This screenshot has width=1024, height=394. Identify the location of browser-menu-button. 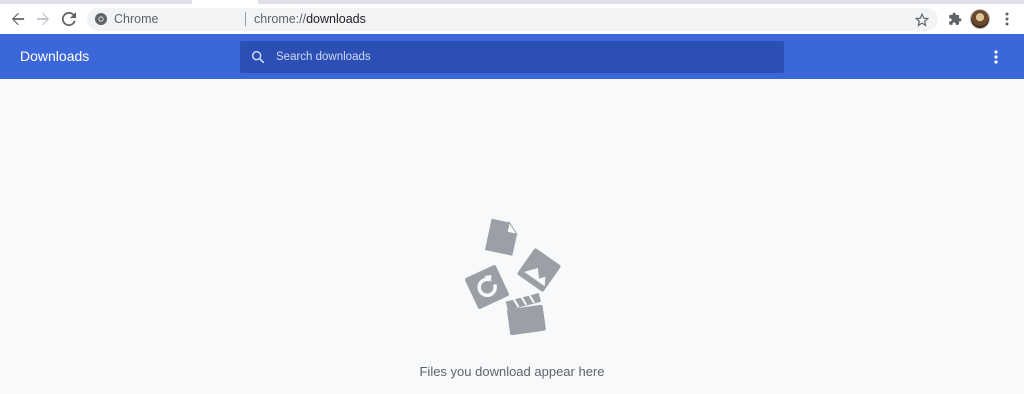
(1007, 19).